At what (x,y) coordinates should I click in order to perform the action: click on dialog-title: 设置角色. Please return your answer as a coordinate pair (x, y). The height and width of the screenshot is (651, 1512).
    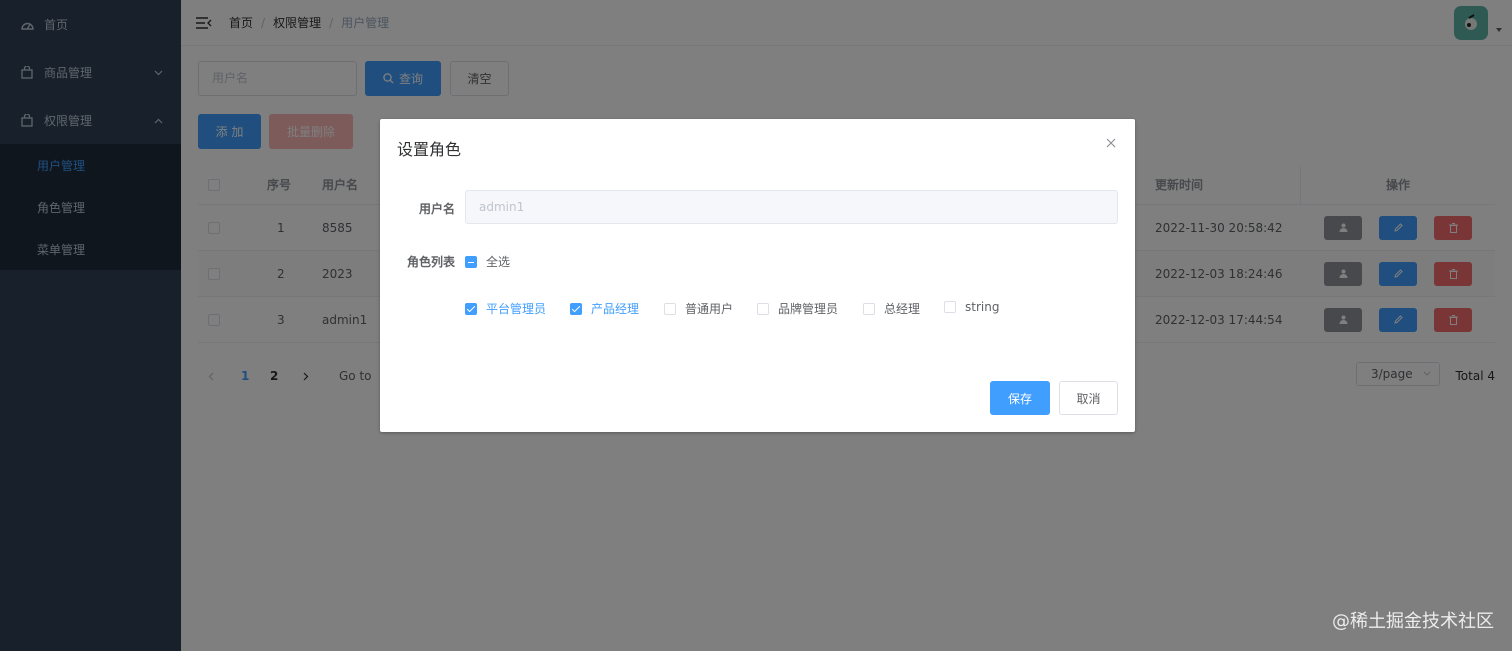
    Looking at the image, I should click on (429, 149).